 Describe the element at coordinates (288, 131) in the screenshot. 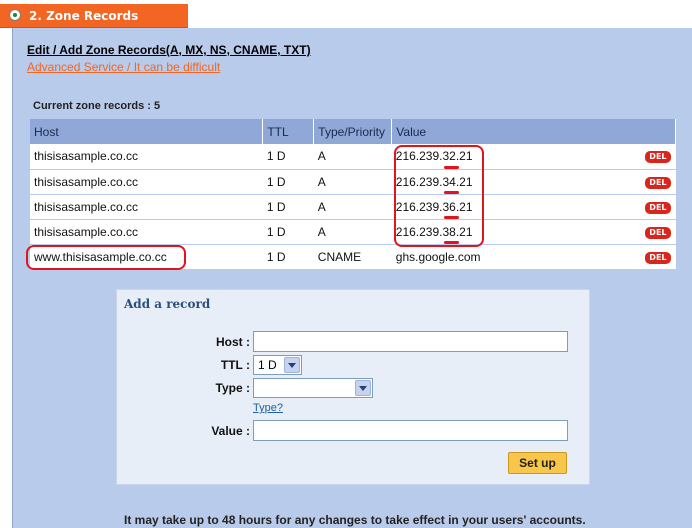

I see `column-header-ttl: TTL` at that location.